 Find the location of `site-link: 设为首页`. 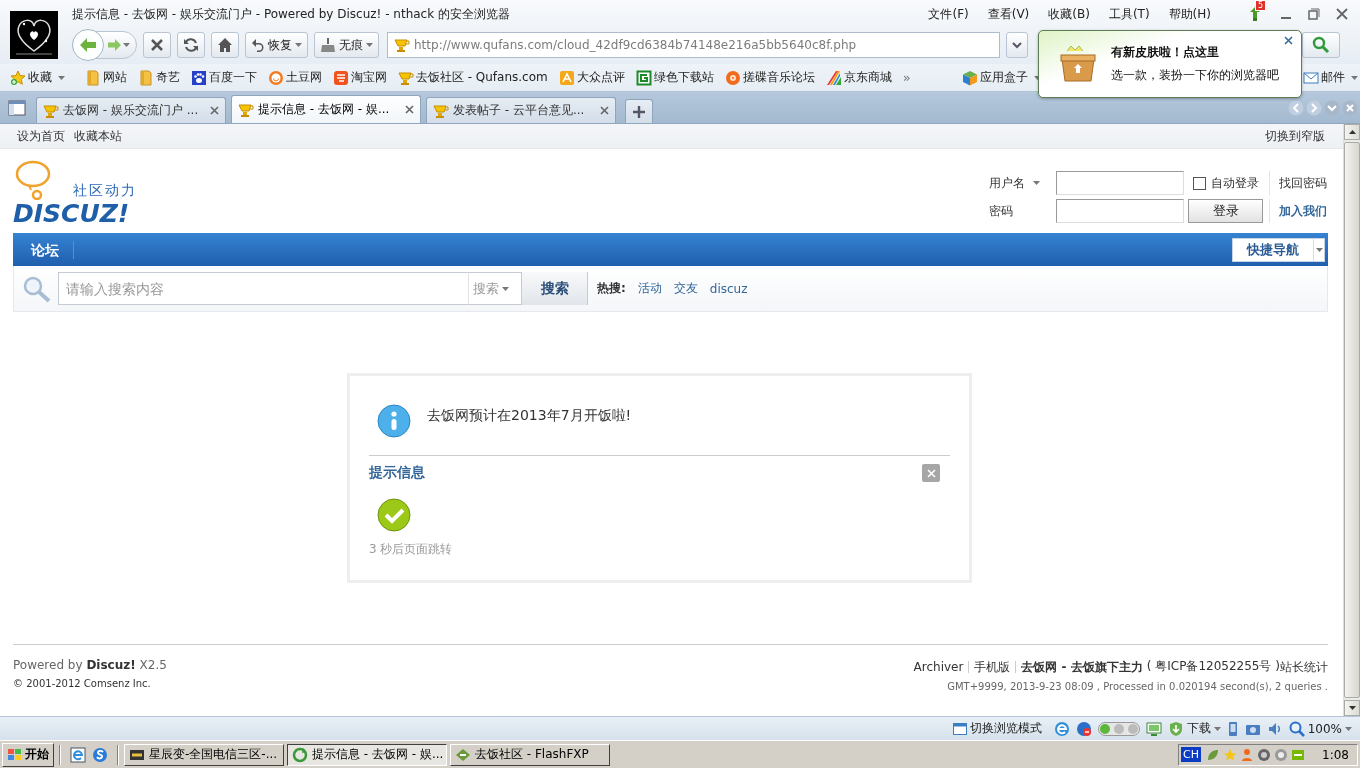

site-link: 设为首页 is located at coordinates (41, 136).